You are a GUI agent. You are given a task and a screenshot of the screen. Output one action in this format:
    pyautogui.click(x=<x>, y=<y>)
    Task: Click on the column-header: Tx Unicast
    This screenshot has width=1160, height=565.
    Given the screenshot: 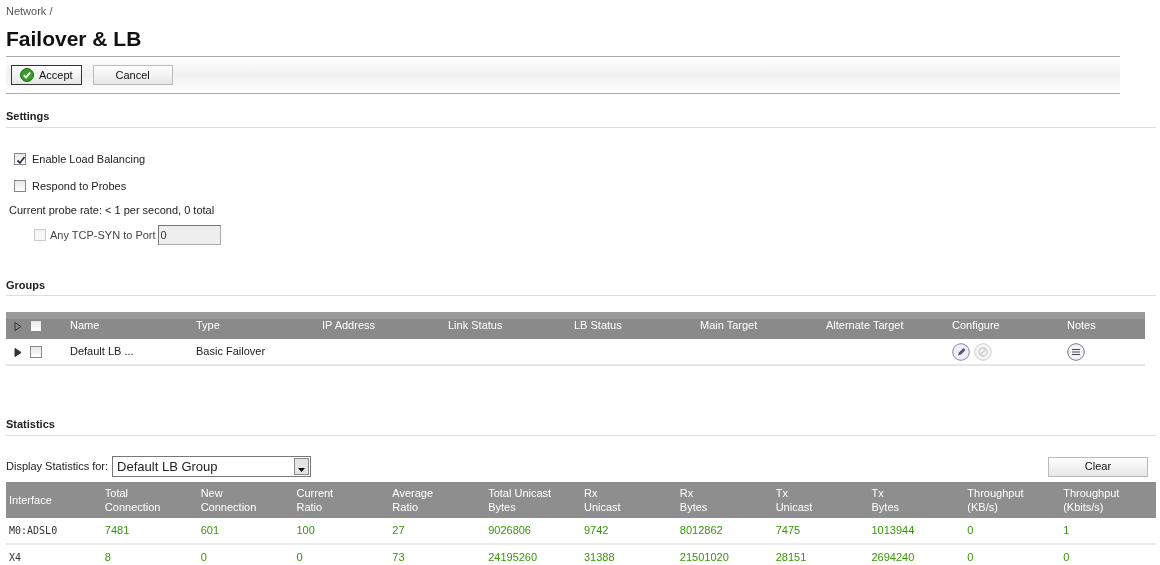 What is the action you would take?
    pyautogui.click(x=794, y=499)
    